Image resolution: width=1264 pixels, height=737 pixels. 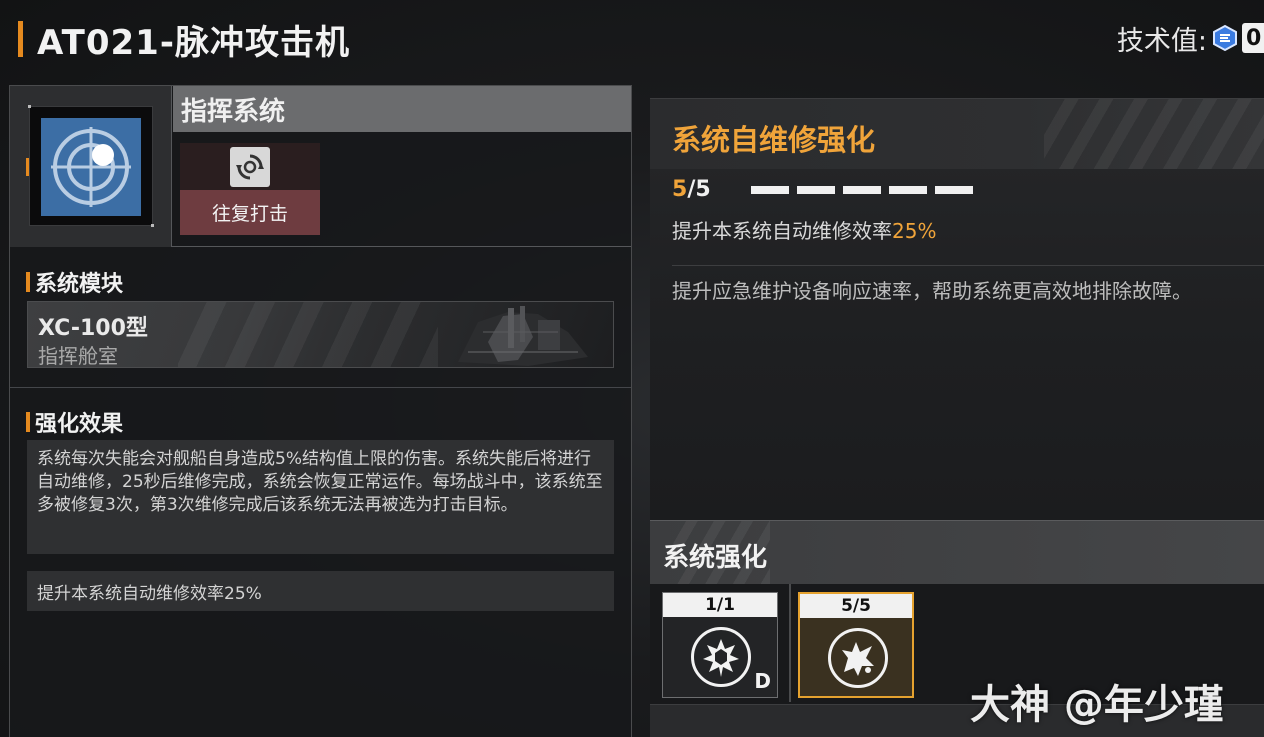 I want to click on detail-level: 5/5, so click(x=691, y=189).